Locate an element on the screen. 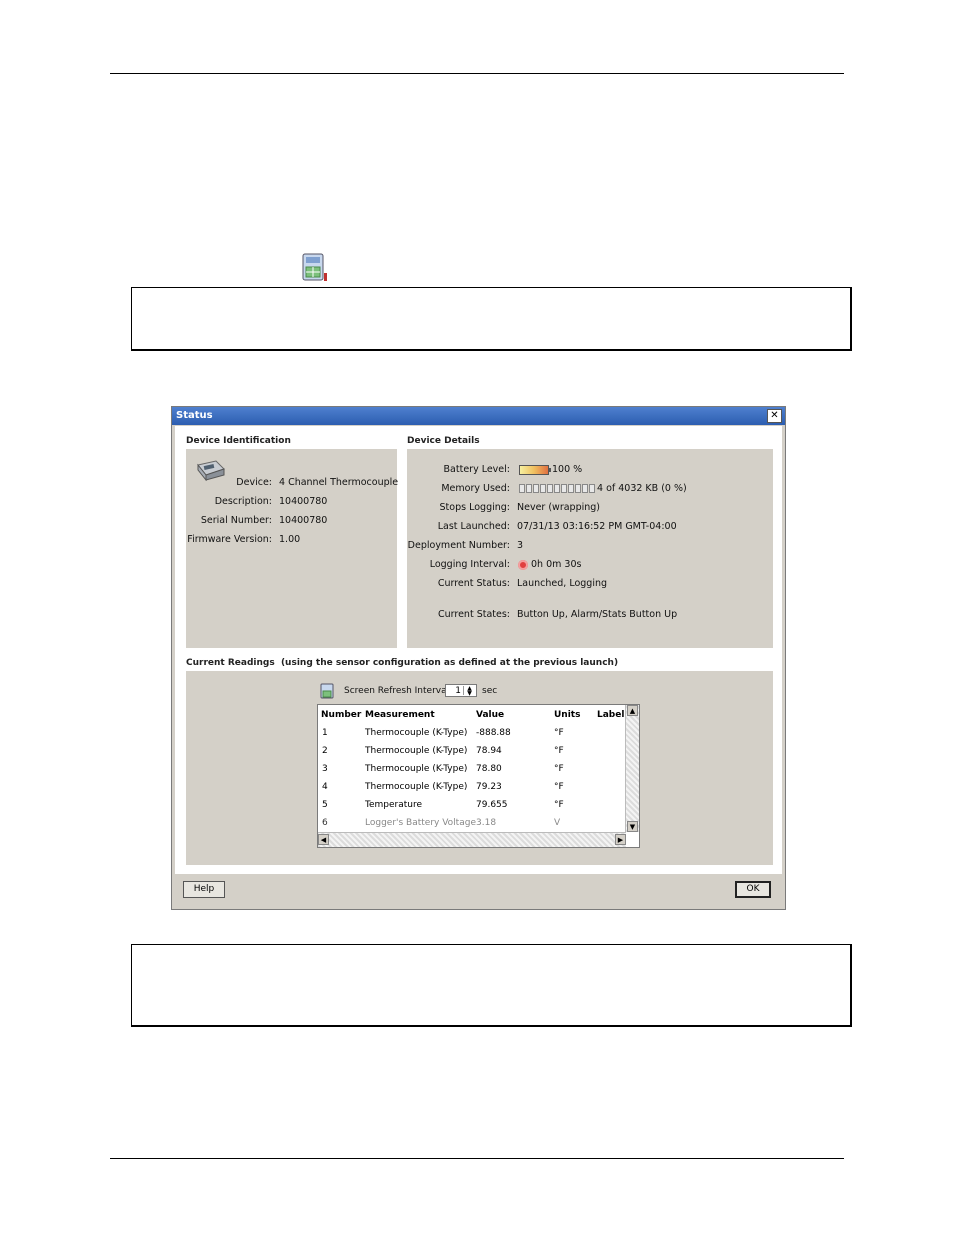  spinner-arrows-icon: ▲ ▼ is located at coordinates (469, 691).